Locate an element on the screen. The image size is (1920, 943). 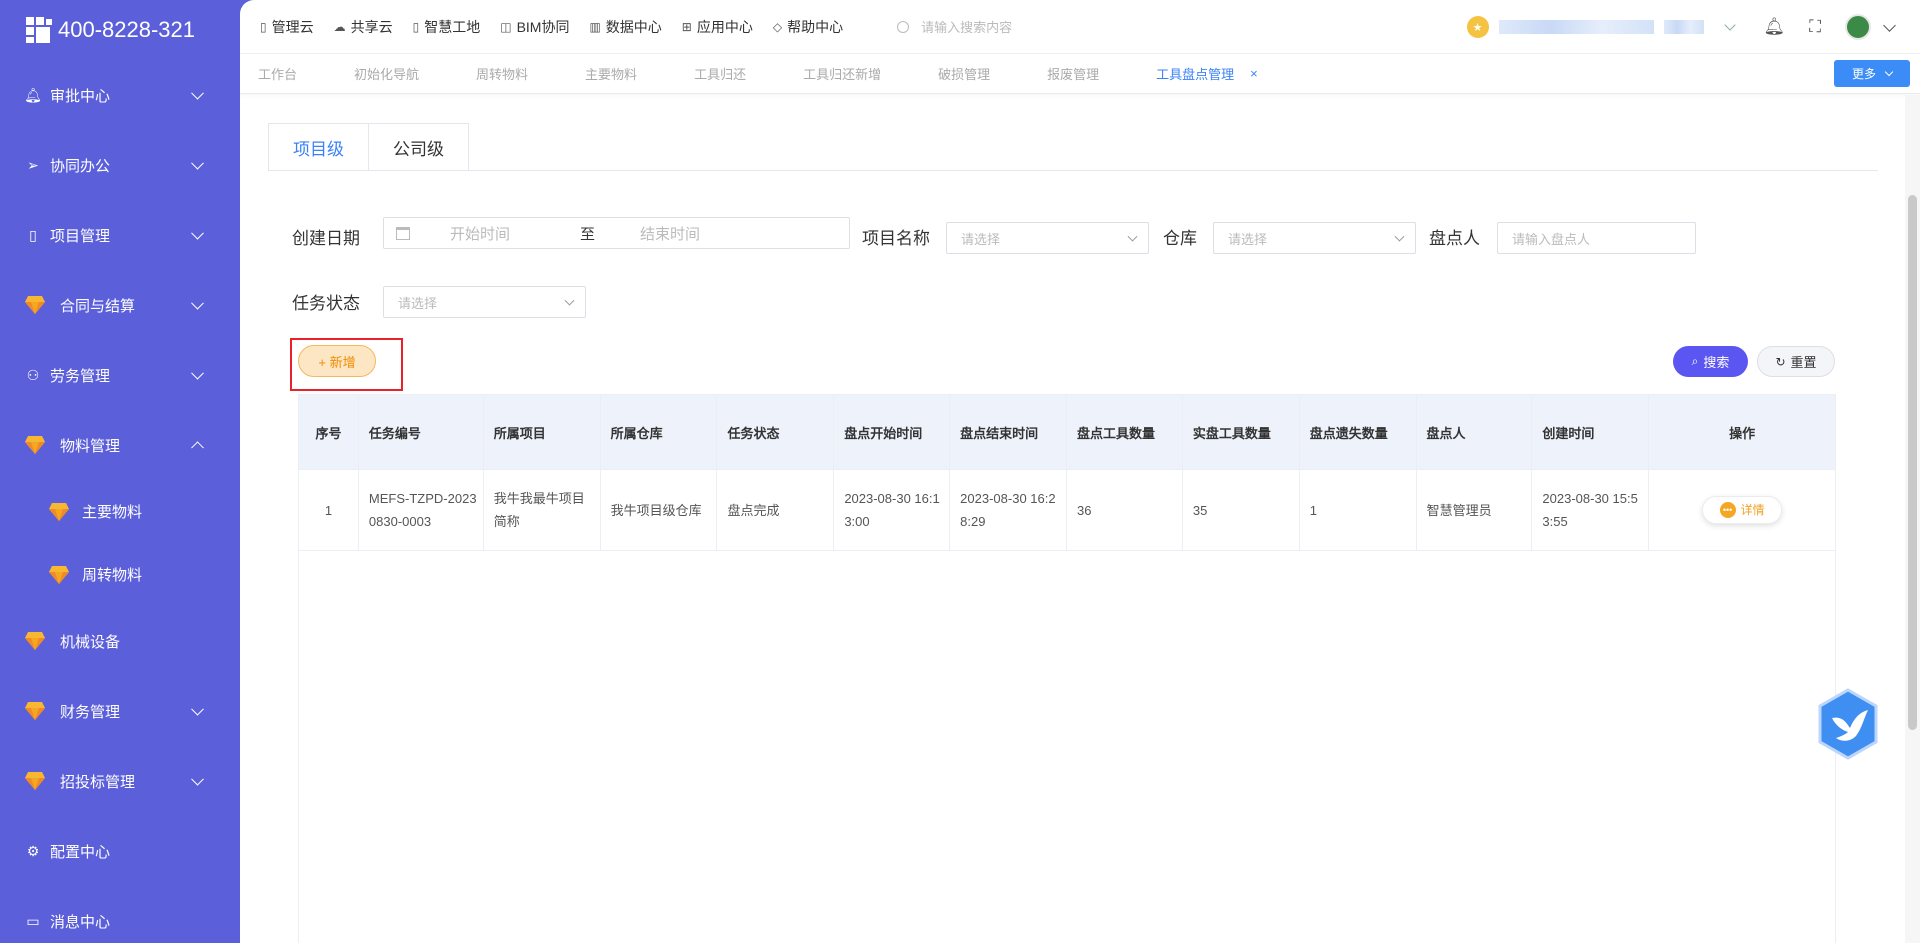
topnav-share-cloud: ☁︎ 共享云 is located at coordinates (363, 27).